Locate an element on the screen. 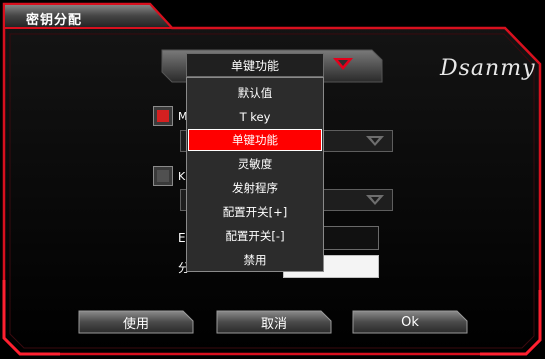 The width and height of the screenshot is (545, 359). checkbox-key-label: K is located at coordinates (182, 176).